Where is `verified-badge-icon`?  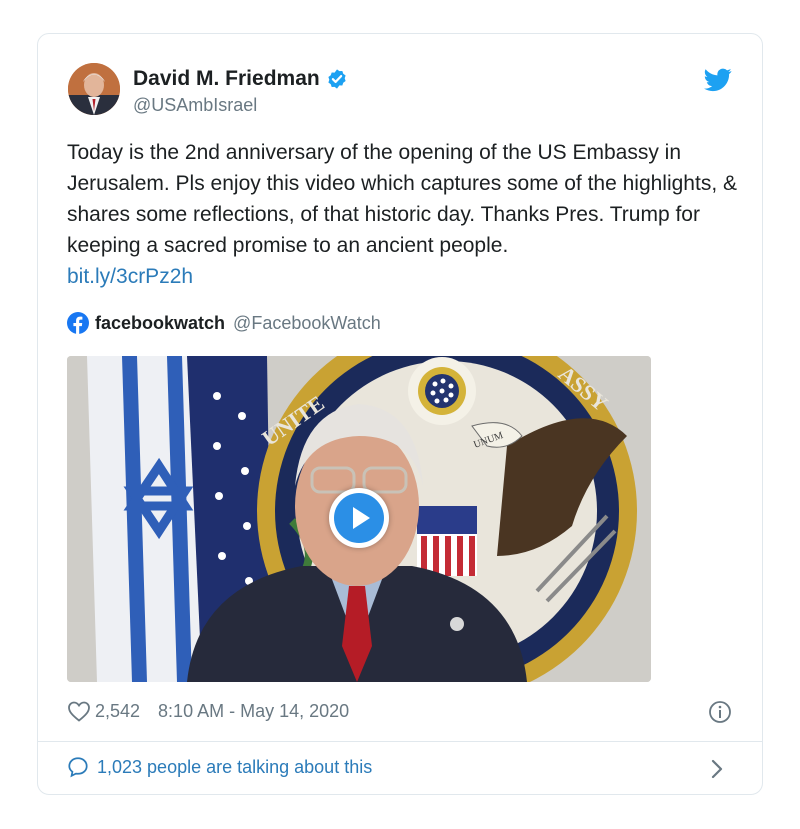 verified-badge-icon is located at coordinates (337, 79).